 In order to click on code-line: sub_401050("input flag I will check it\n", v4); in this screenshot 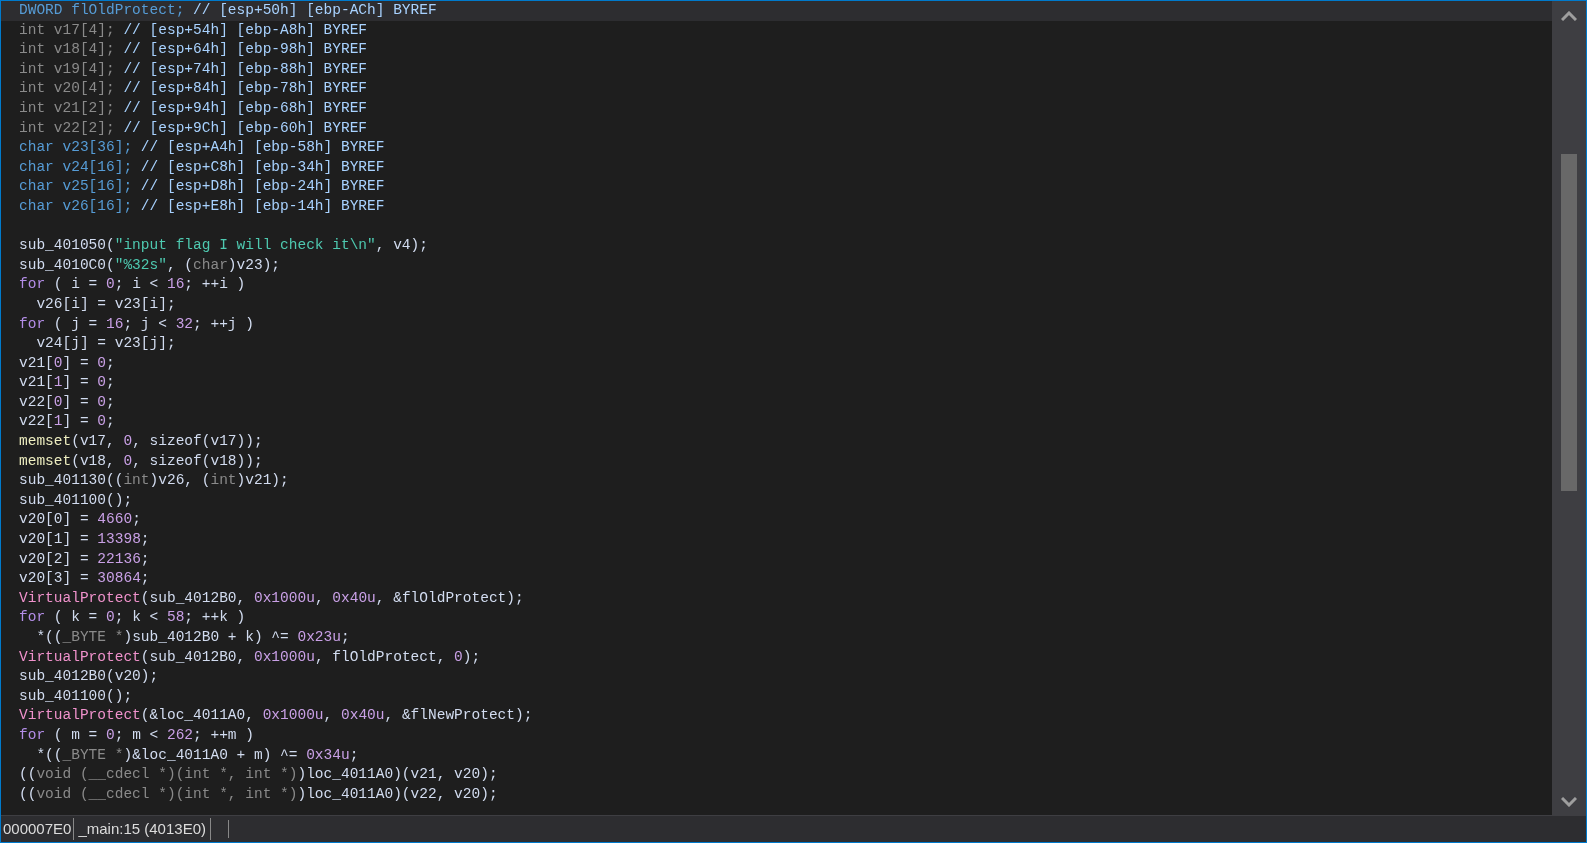, I will do `click(776, 246)`.